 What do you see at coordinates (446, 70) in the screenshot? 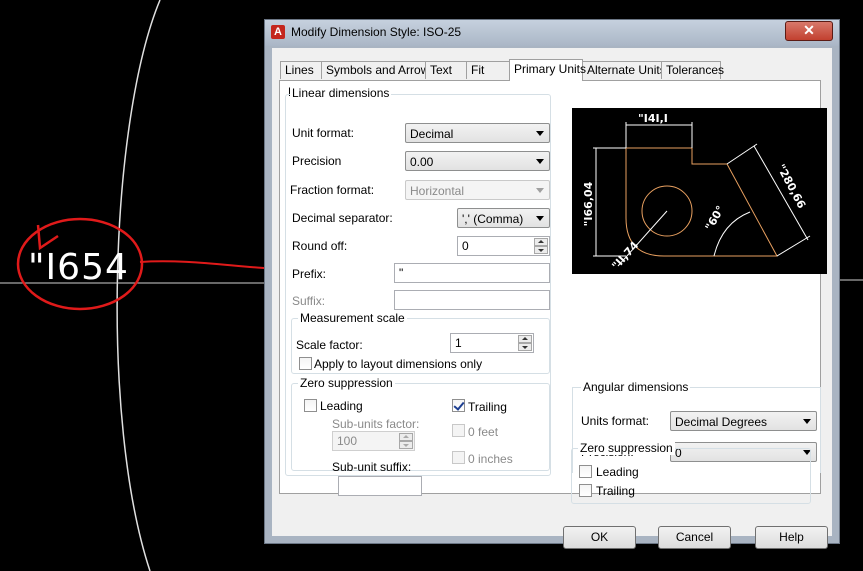
I see `tab-text: Text` at bounding box center [446, 70].